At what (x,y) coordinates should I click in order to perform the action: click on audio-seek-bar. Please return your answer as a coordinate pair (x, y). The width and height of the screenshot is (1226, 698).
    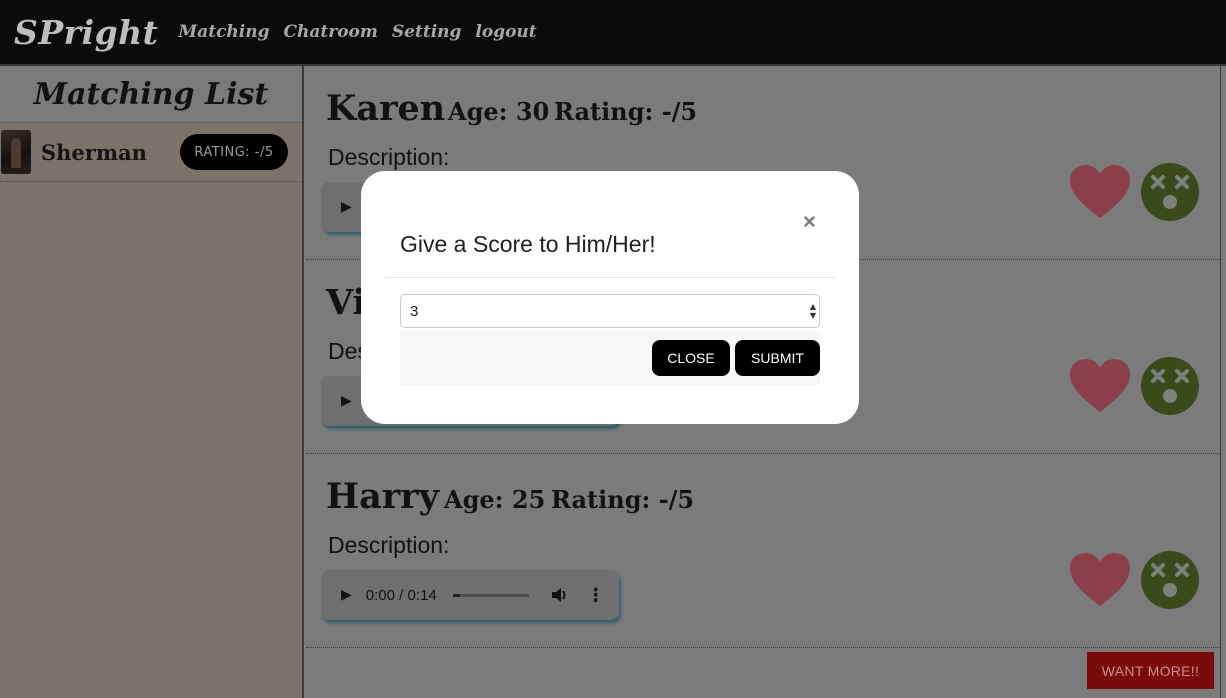
    Looking at the image, I should click on (490, 595).